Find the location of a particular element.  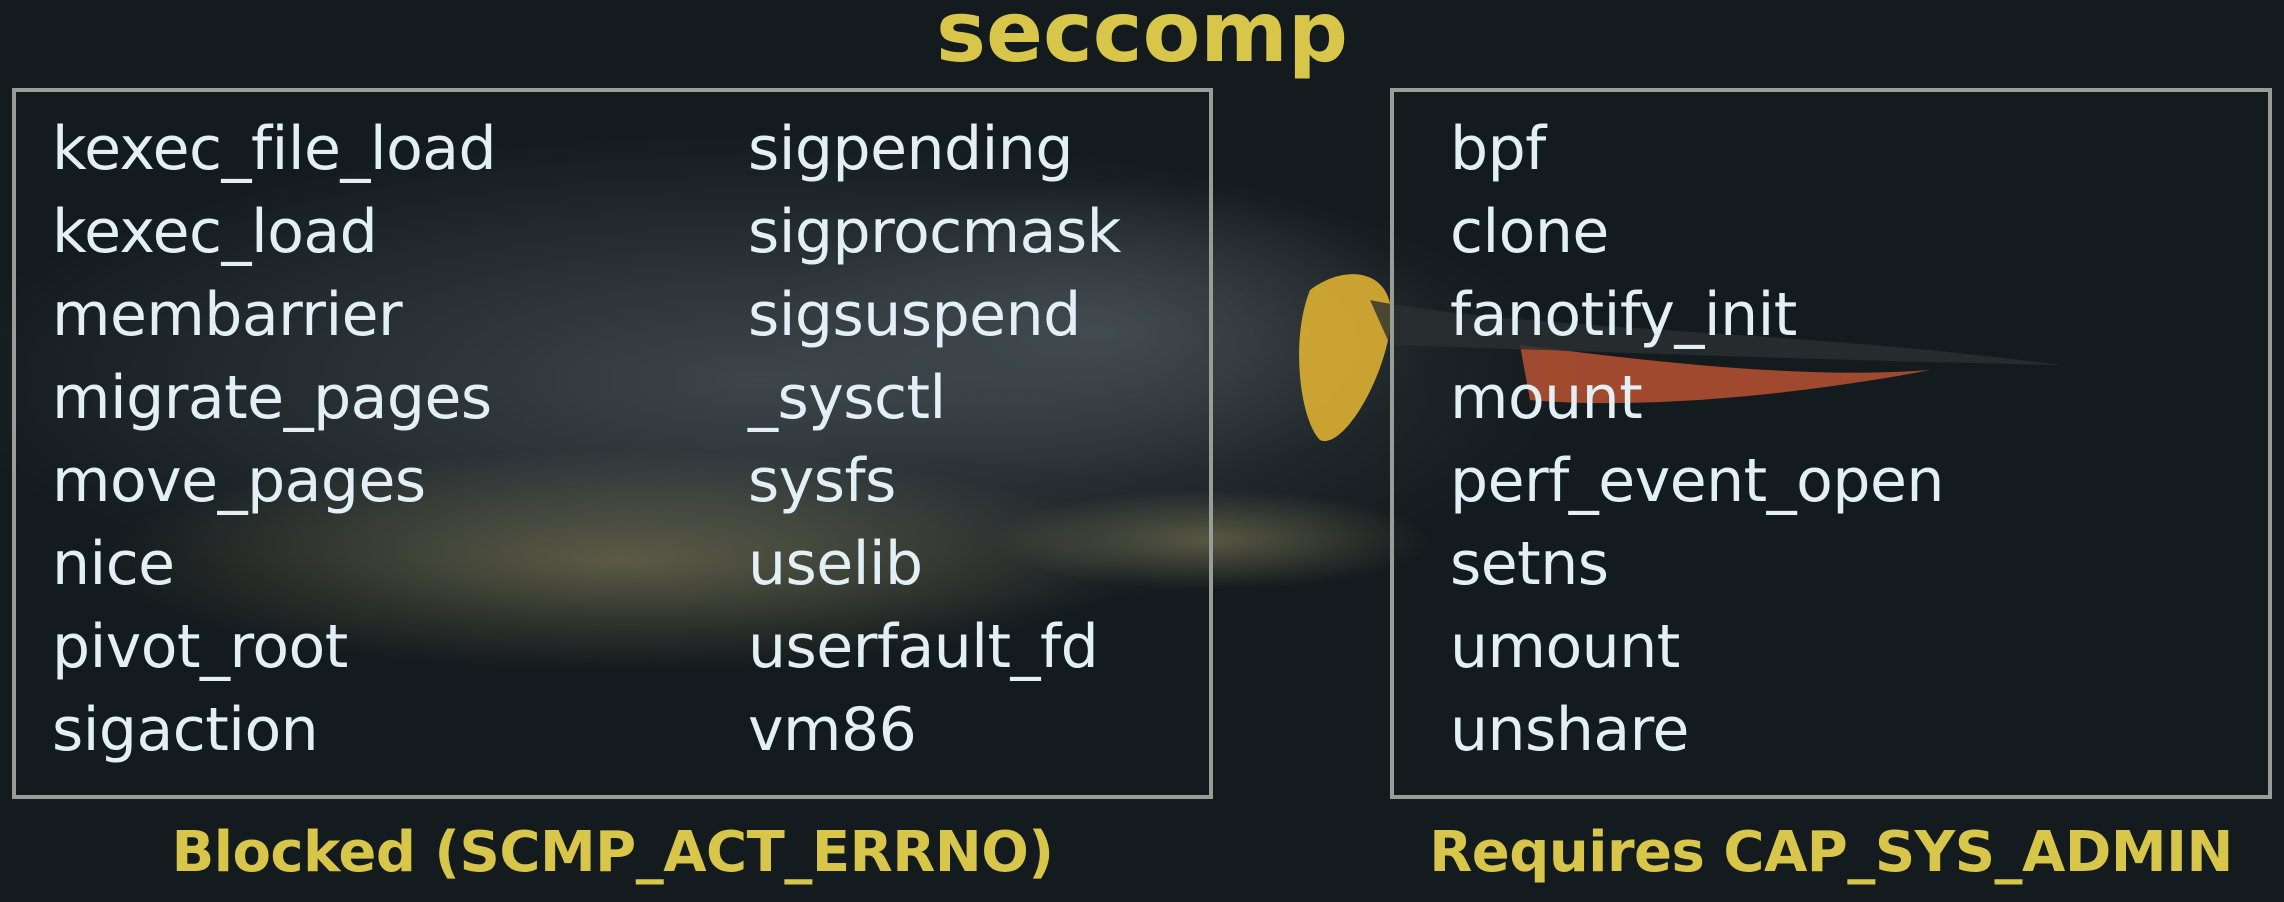

syscall-item: migrate_pages is located at coordinates (272, 398).